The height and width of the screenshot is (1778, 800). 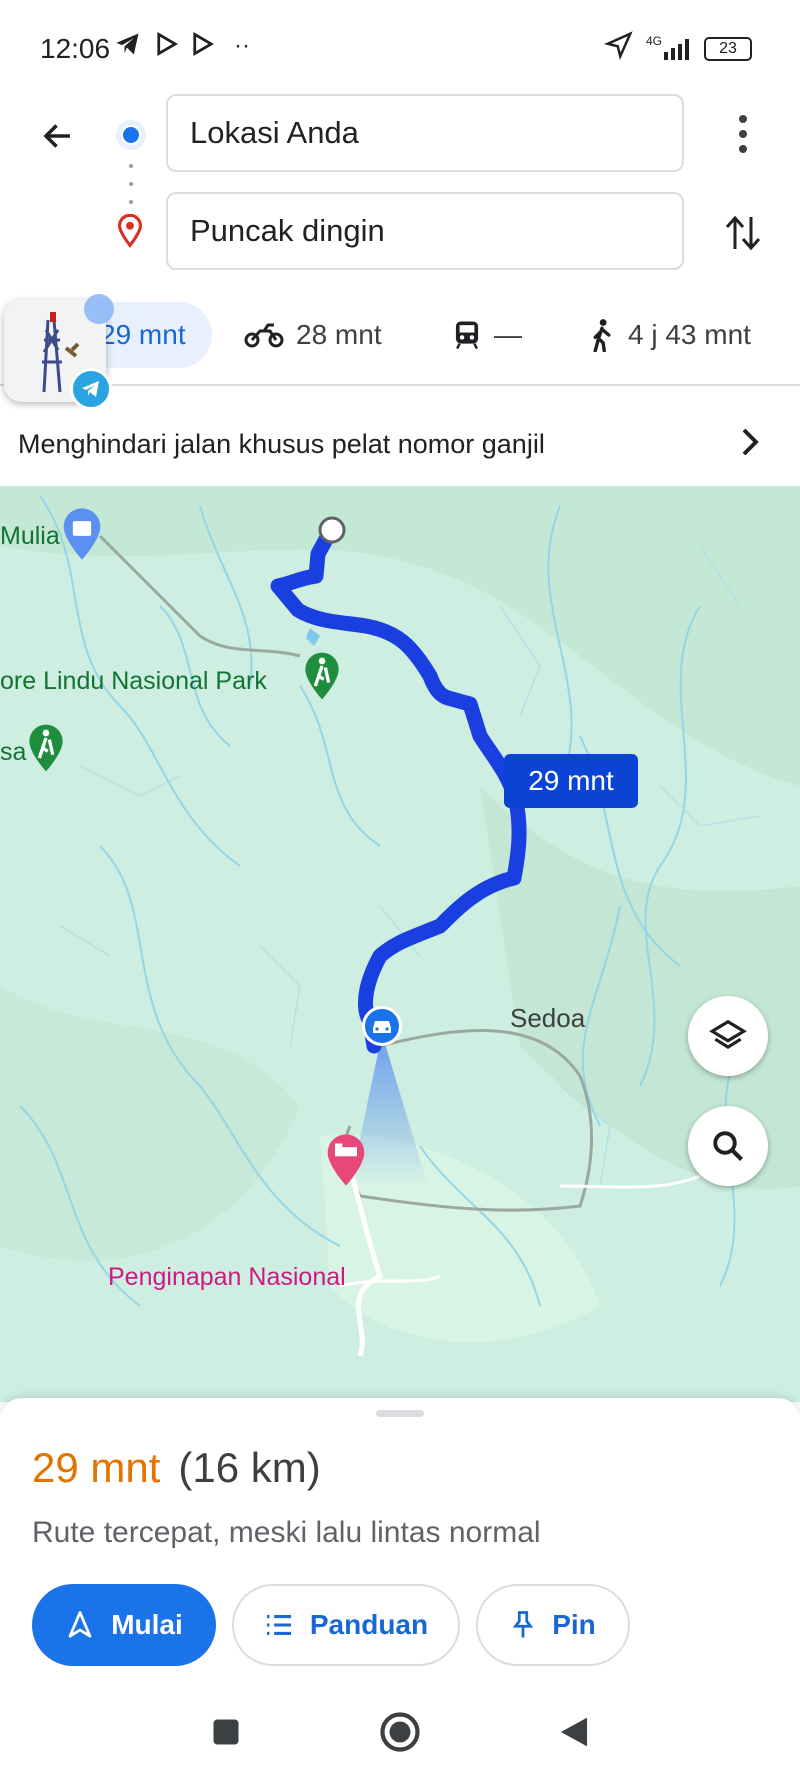 What do you see at coordinates (743, 134) in the screenshot?
I see `more-options-button` at bounding box center [743, 134].